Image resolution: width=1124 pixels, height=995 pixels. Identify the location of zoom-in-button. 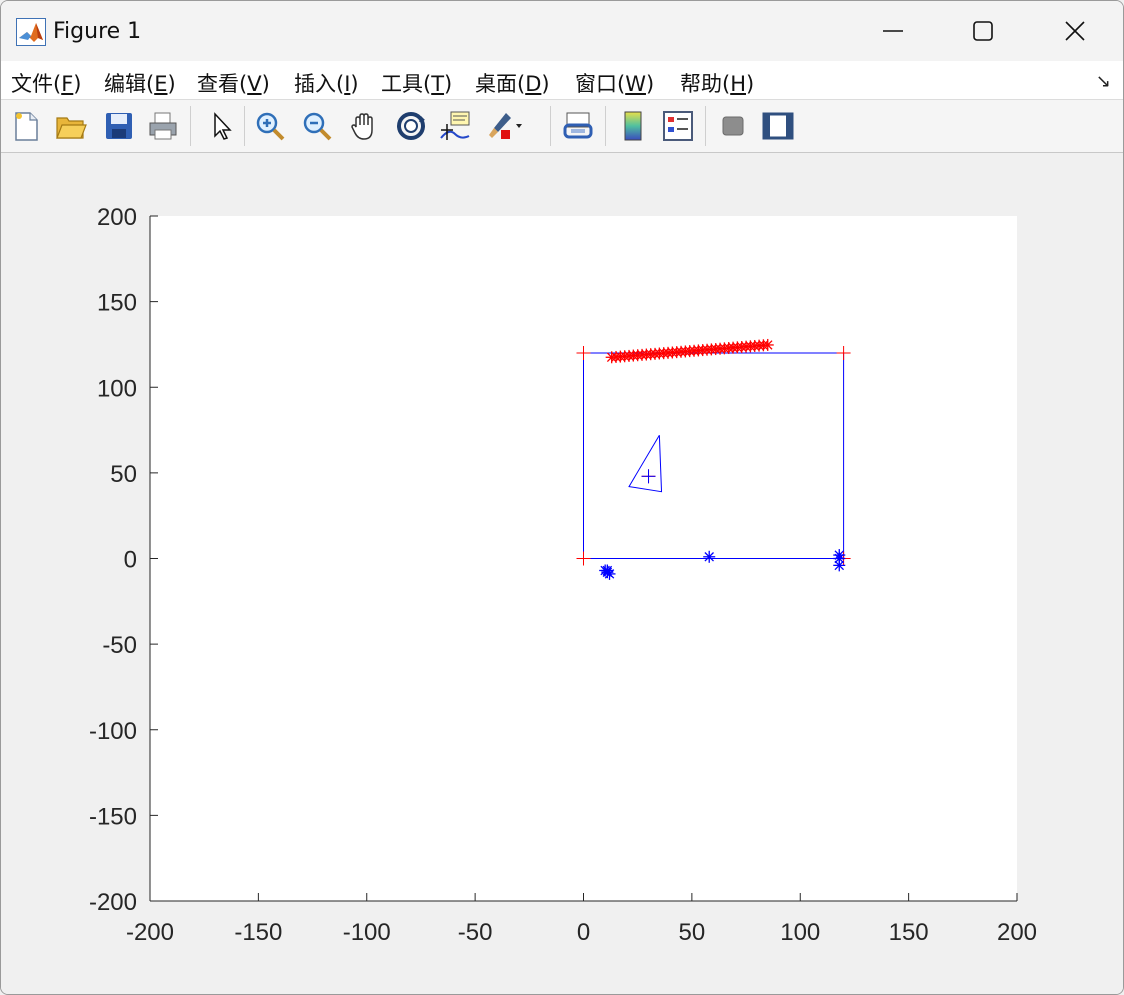
(270, 126).